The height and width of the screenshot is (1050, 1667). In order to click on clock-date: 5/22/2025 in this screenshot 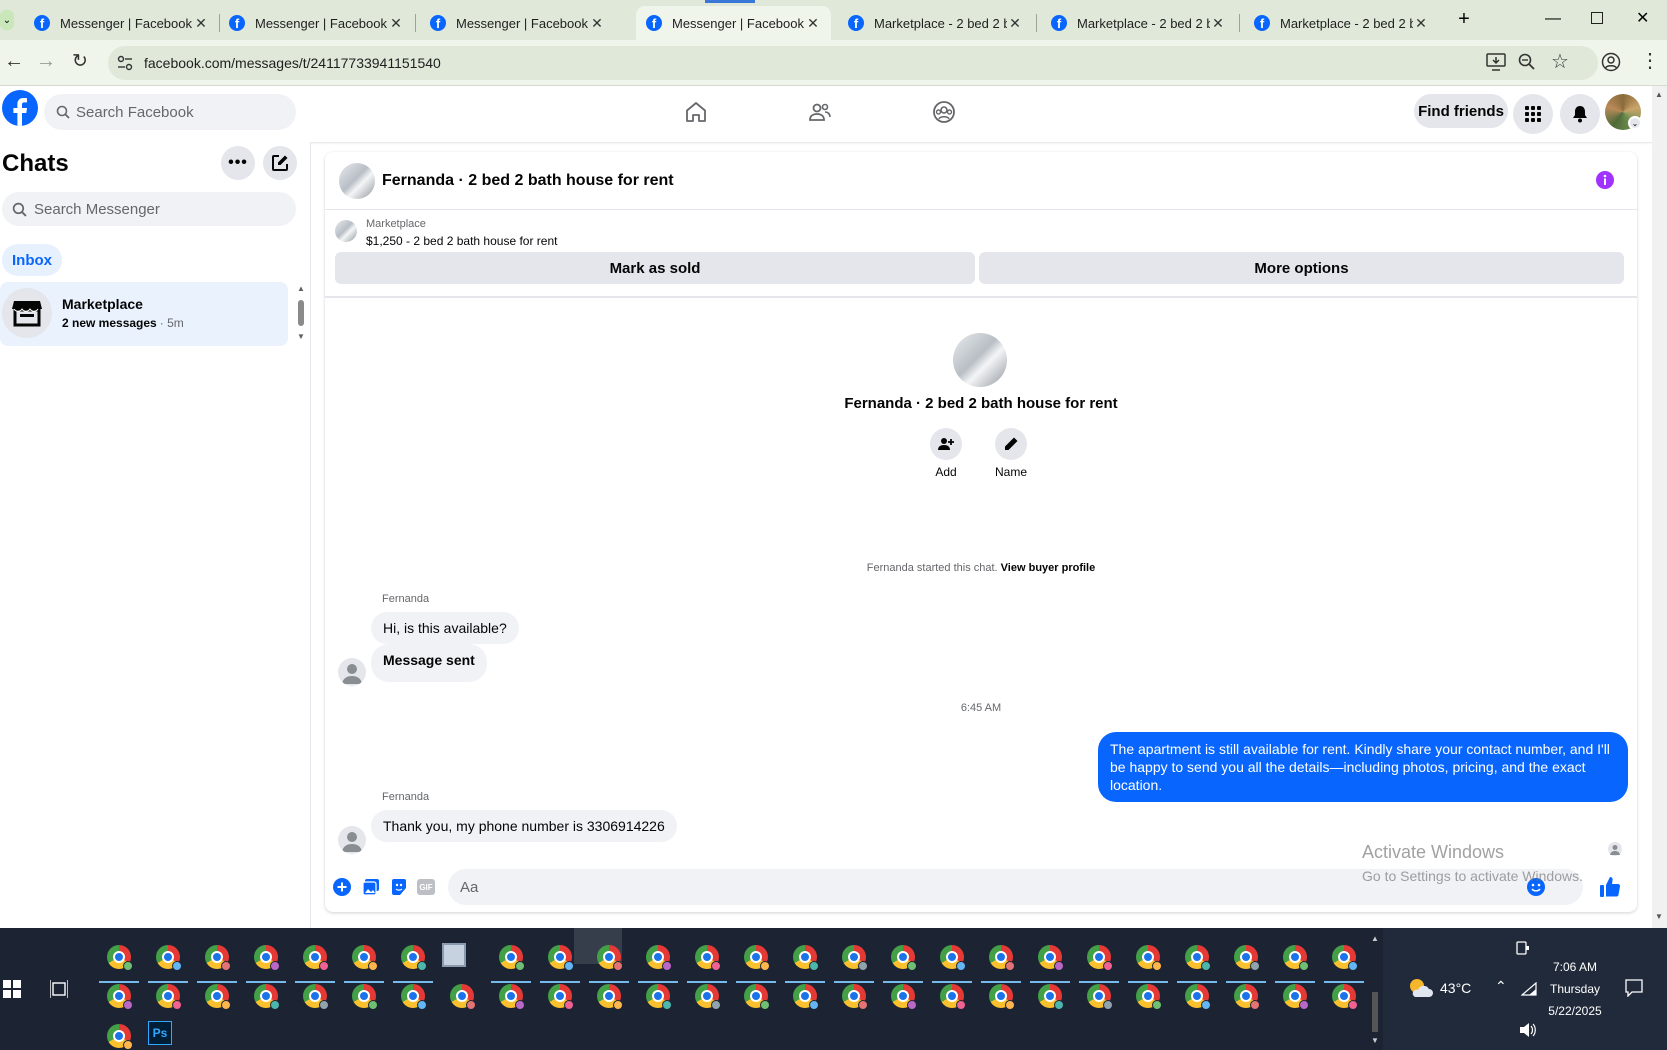, I will do `click(1575, 1011)`.